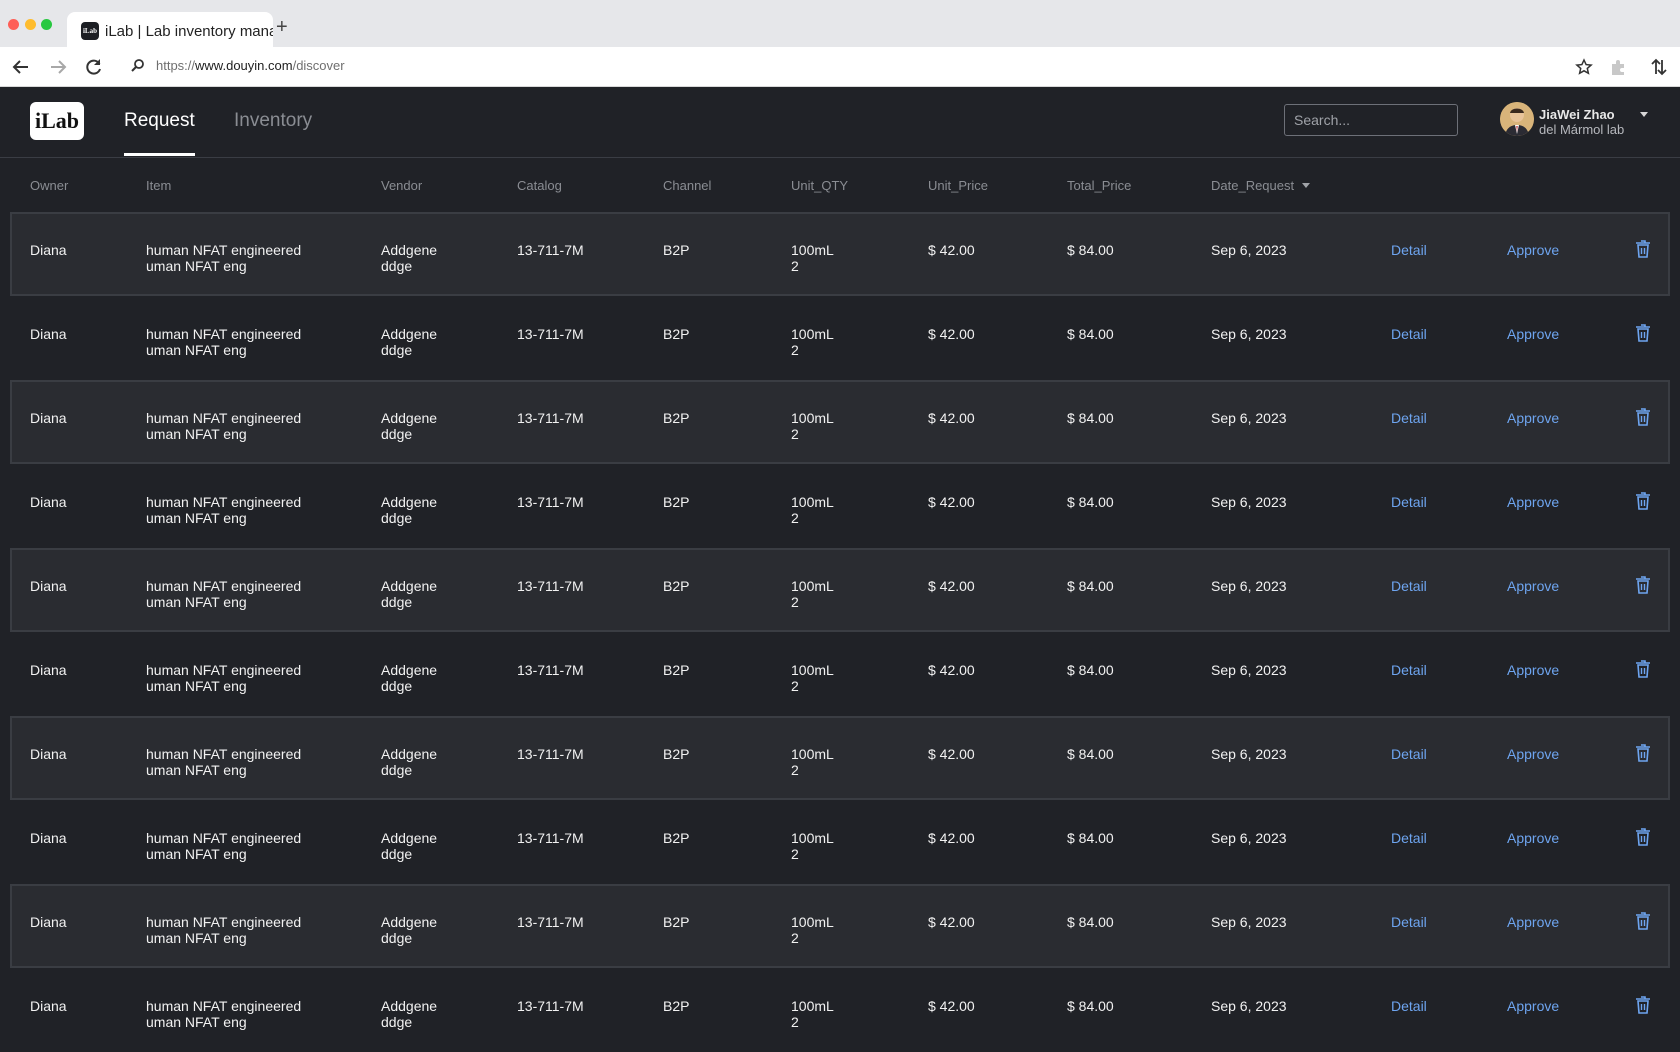  Describe the element at coordinates (94, 67) in the screenshot. I see `reload-icon` at that location.